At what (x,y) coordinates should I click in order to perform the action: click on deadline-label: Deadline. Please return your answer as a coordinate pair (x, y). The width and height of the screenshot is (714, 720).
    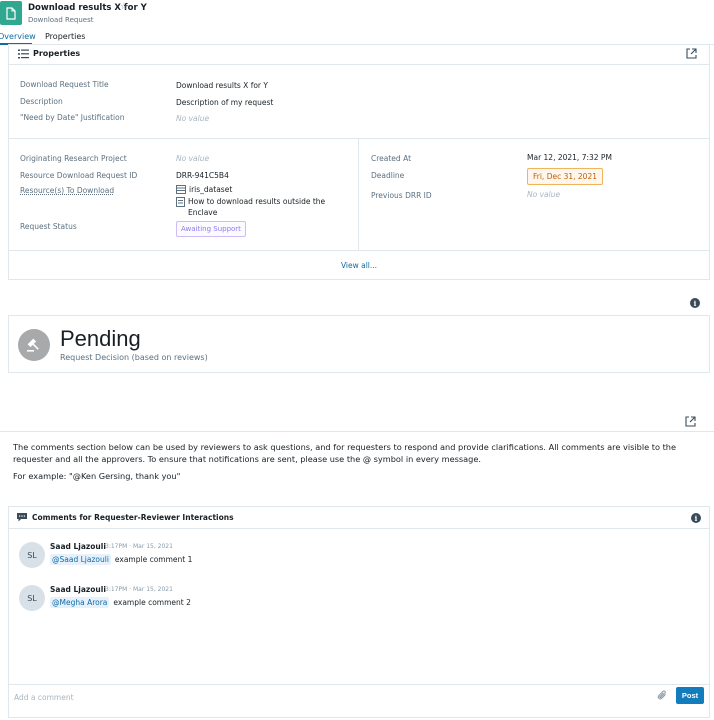
    Looking at the image, I should click on (388, 175).